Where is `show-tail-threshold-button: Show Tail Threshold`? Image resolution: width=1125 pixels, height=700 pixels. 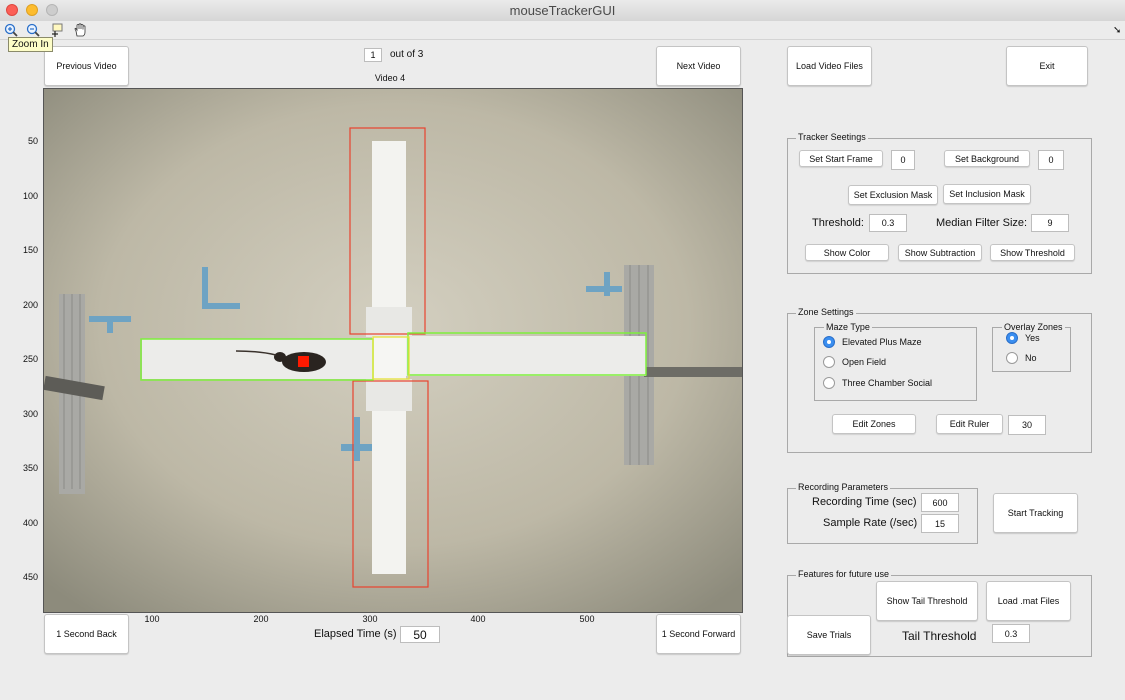 show-tail-threshold-button: Show Tail Threshold is located at coordinates (927, 601).